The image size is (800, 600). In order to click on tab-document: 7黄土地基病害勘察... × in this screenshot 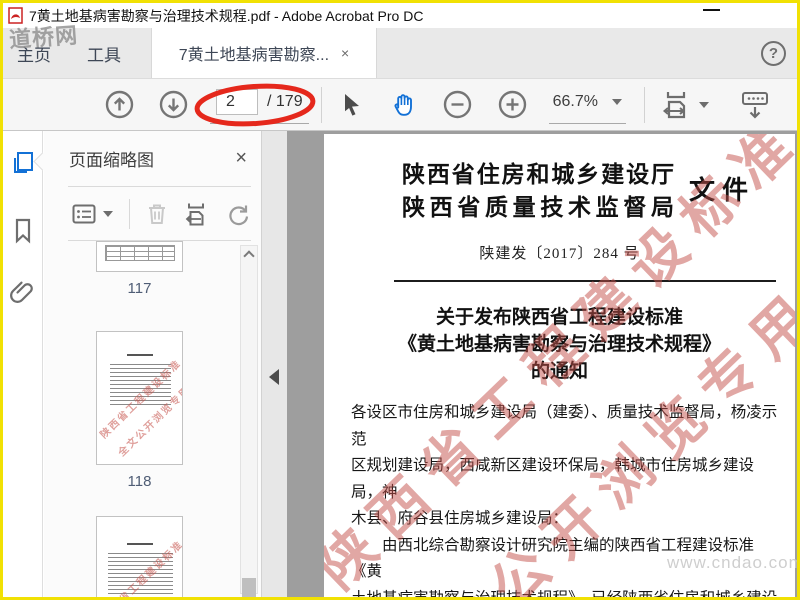, I will do `click(264, 53)`.